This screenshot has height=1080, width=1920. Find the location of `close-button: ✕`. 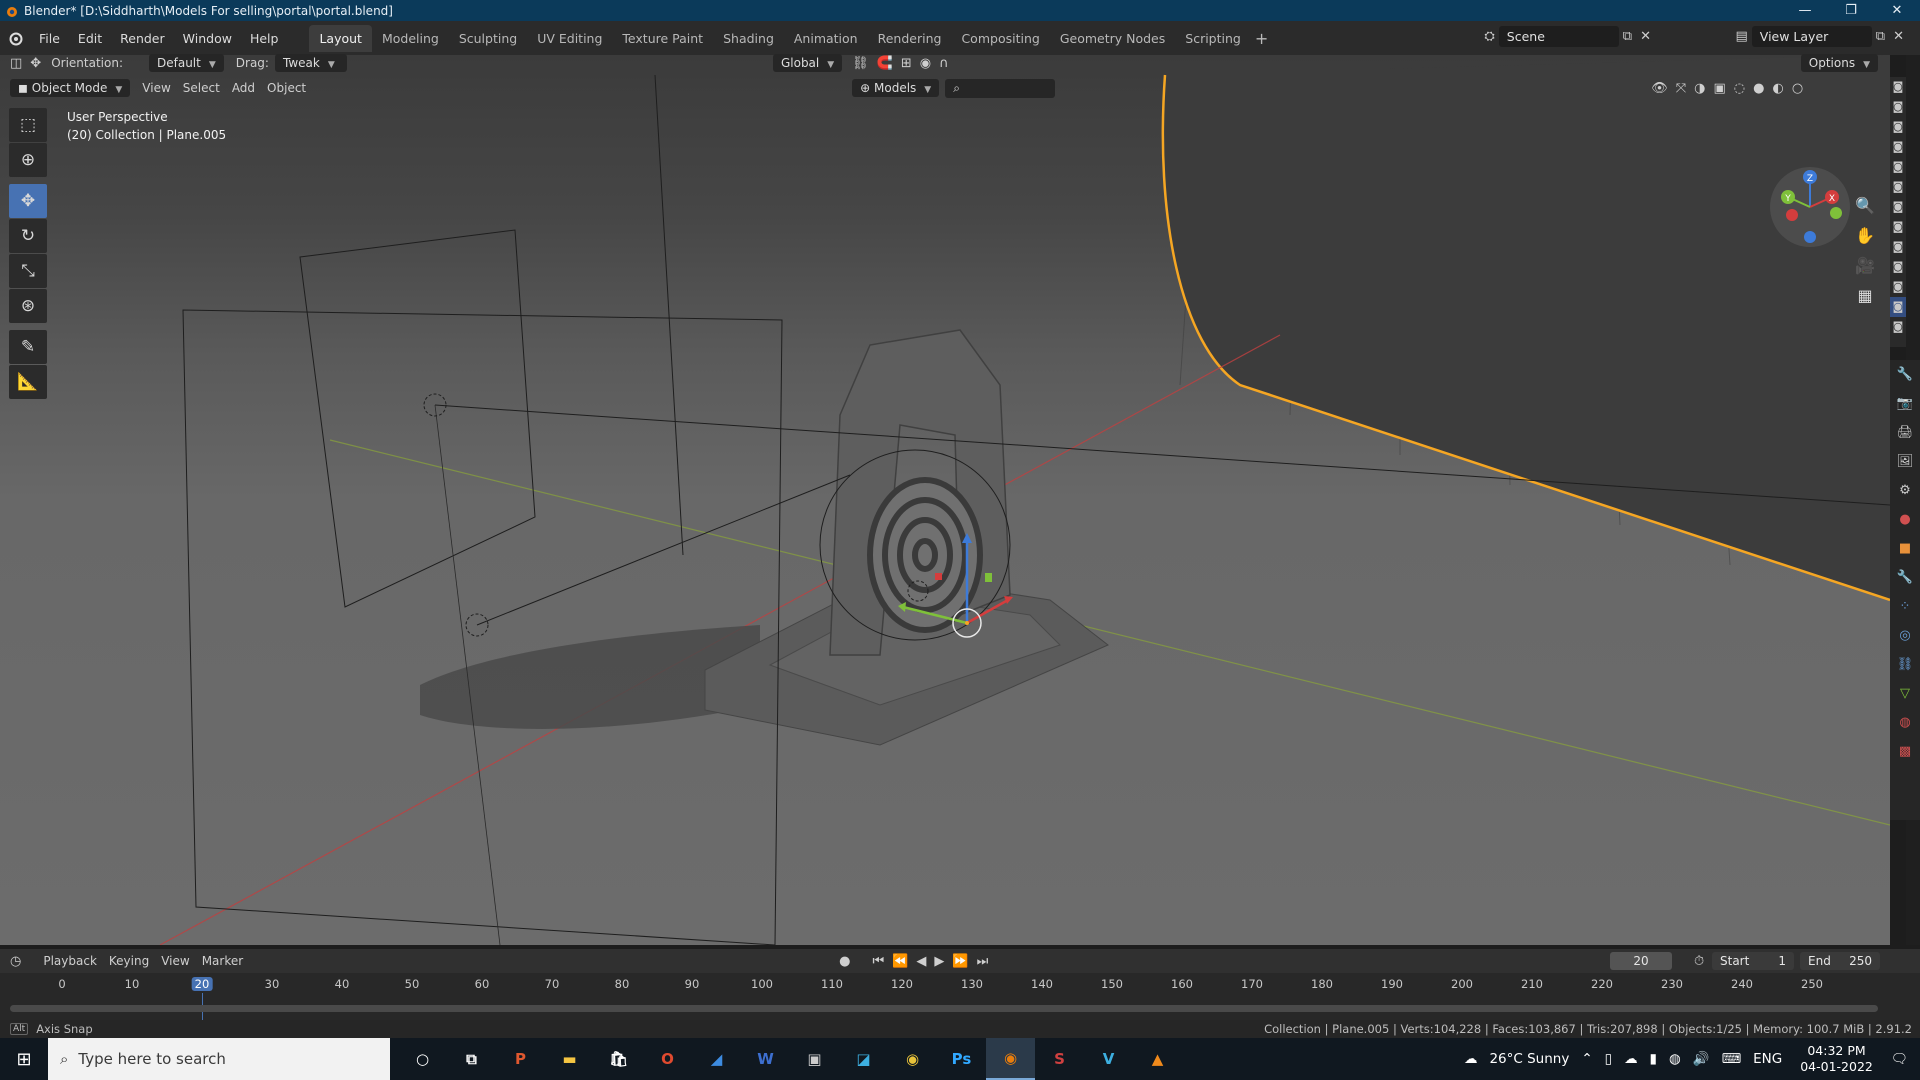

close-button: ✕ is located at coordinates (1897, 10).